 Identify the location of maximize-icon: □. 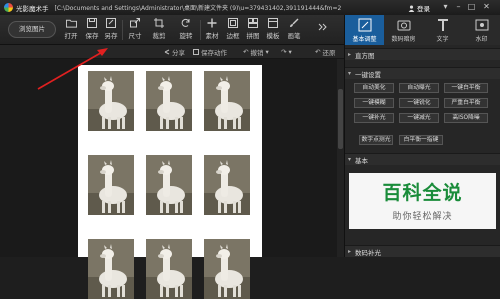
(471, 7).